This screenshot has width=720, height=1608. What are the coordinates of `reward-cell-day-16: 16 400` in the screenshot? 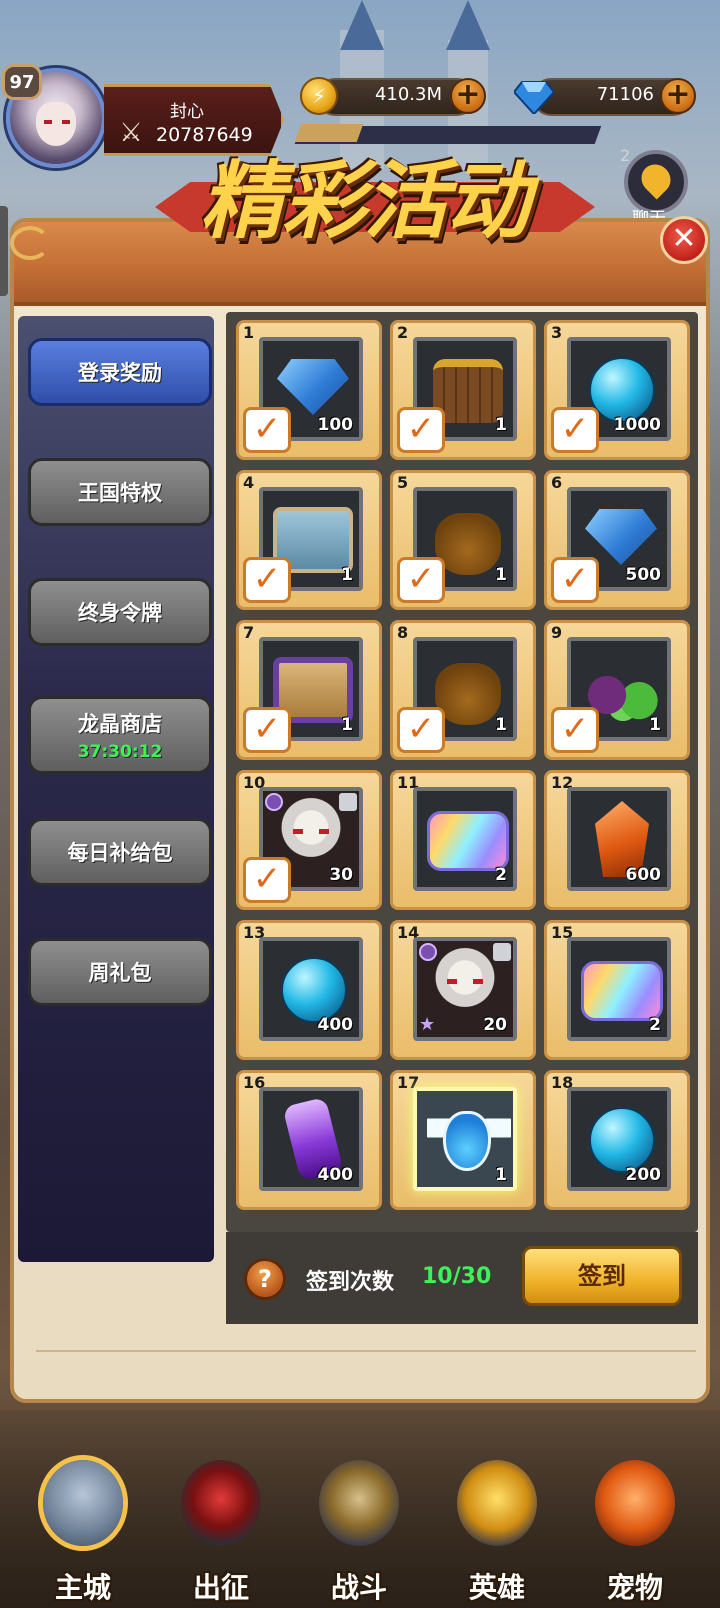 It's located at (309, 1140).